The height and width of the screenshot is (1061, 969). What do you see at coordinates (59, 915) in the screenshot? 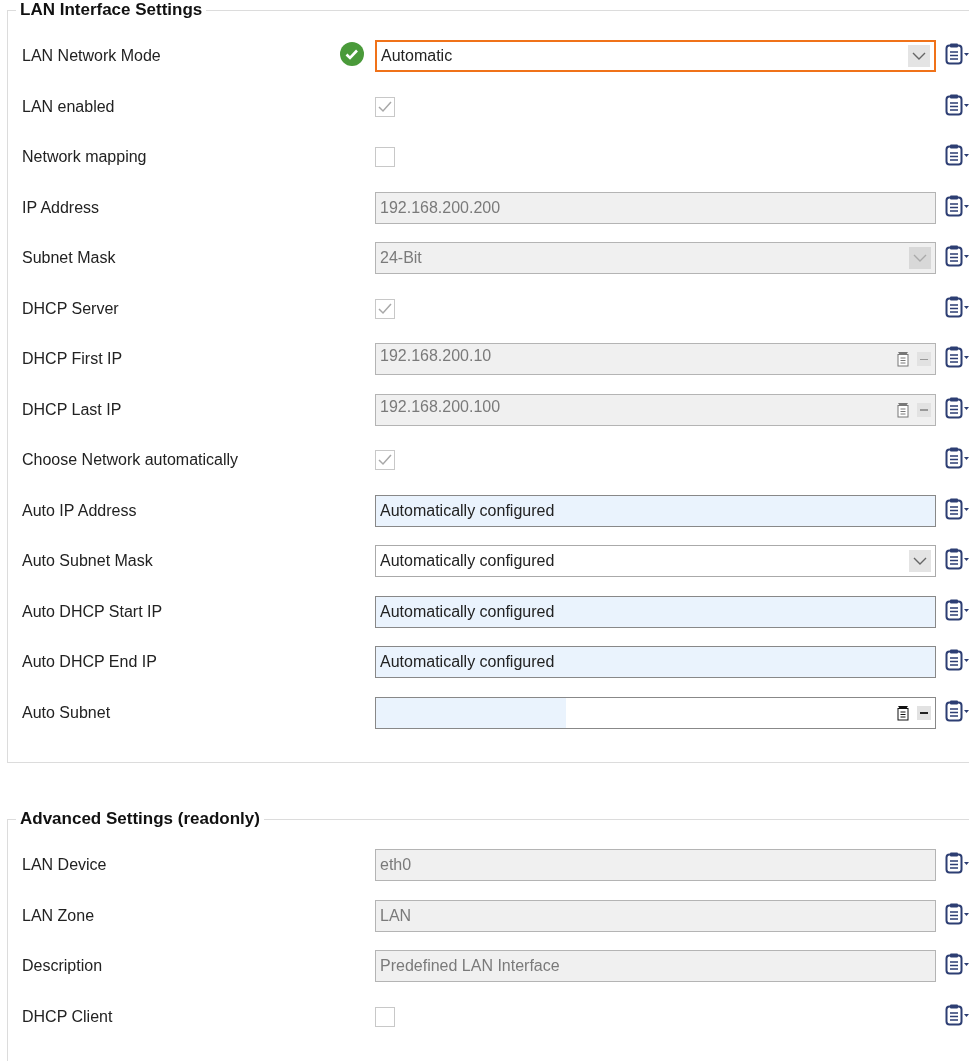
I see `field-label: LAN Zone` at bounding box center [59, 915].